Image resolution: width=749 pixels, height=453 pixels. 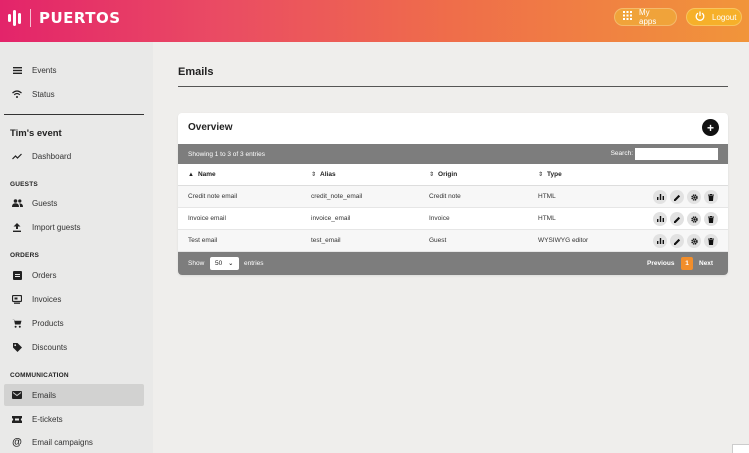 I want to click on sidebar-item-events: Events, so click(x=74, y=70).